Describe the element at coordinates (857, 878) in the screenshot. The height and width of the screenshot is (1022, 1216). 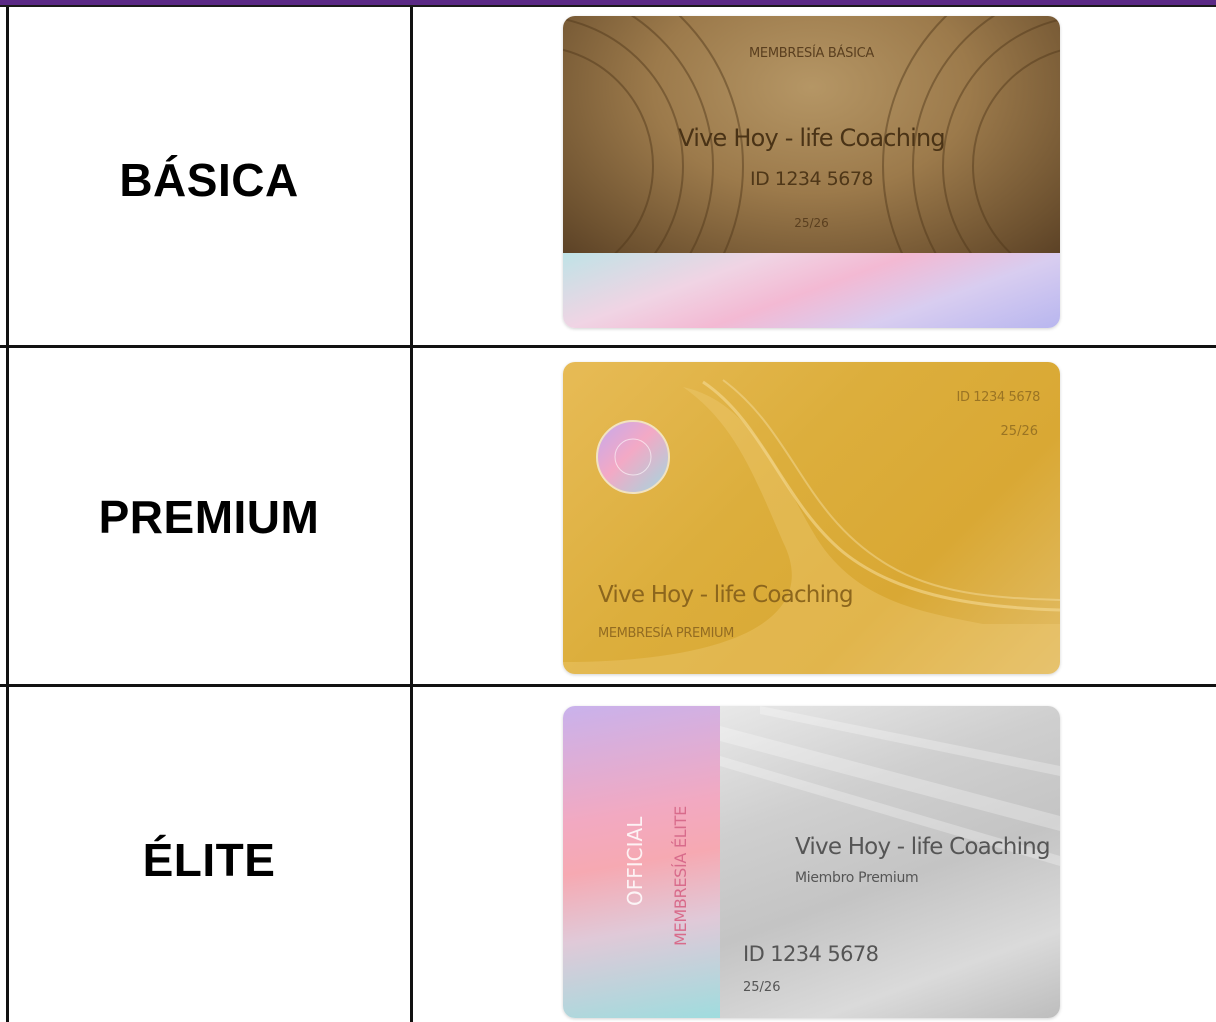
I see `card-member-type: Miembro Premium` at that location.